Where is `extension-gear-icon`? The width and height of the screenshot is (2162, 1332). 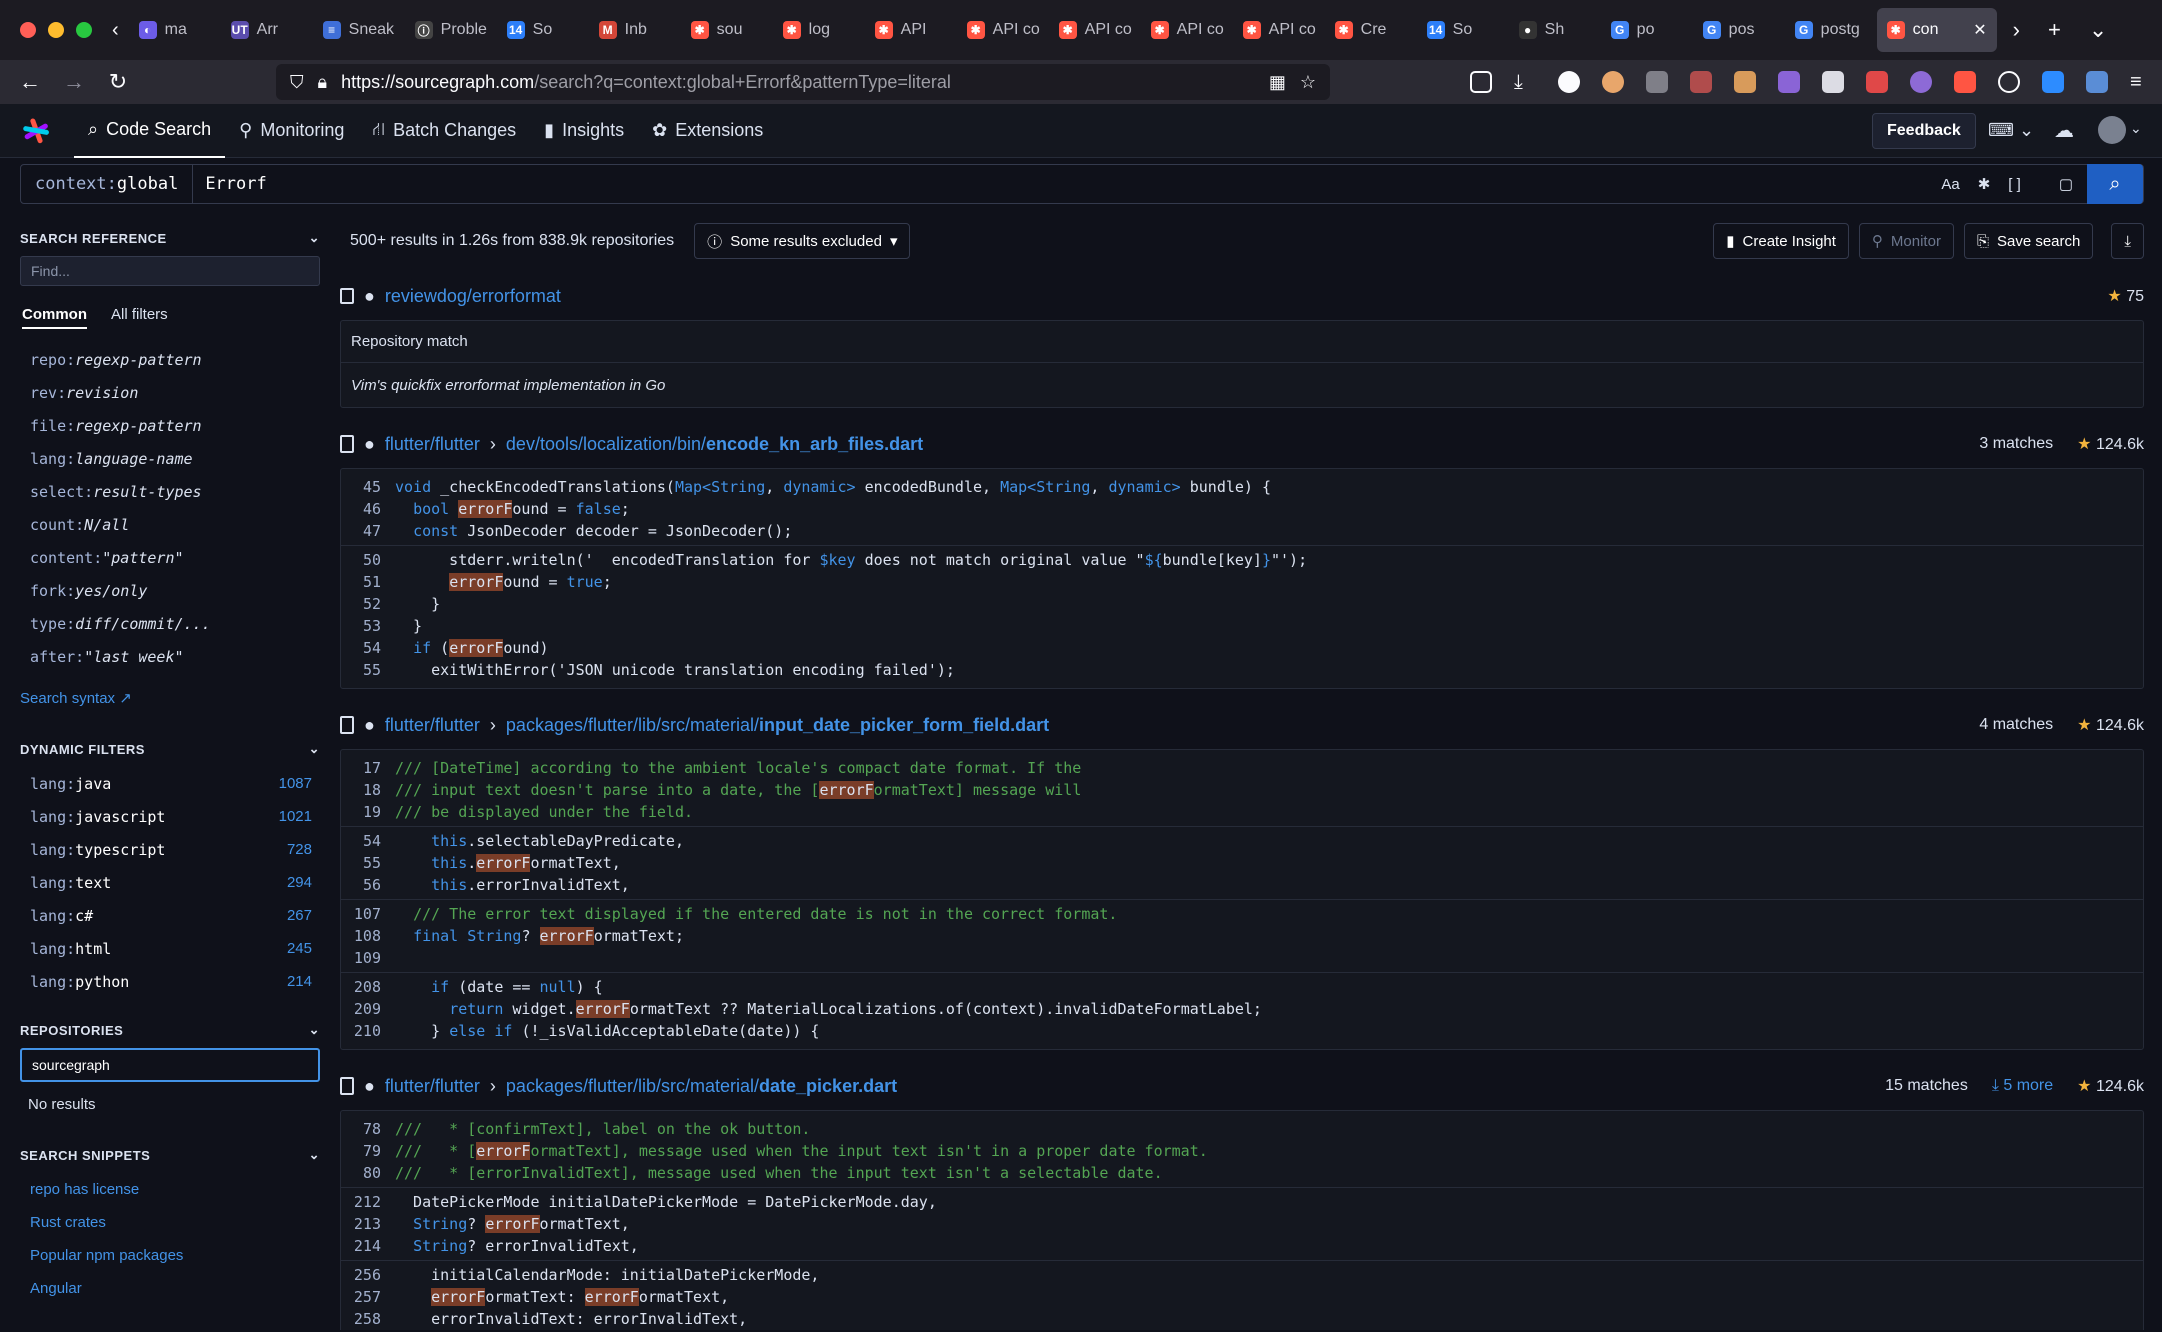
extension-gear-icon is located at coordinates (1789, 82).